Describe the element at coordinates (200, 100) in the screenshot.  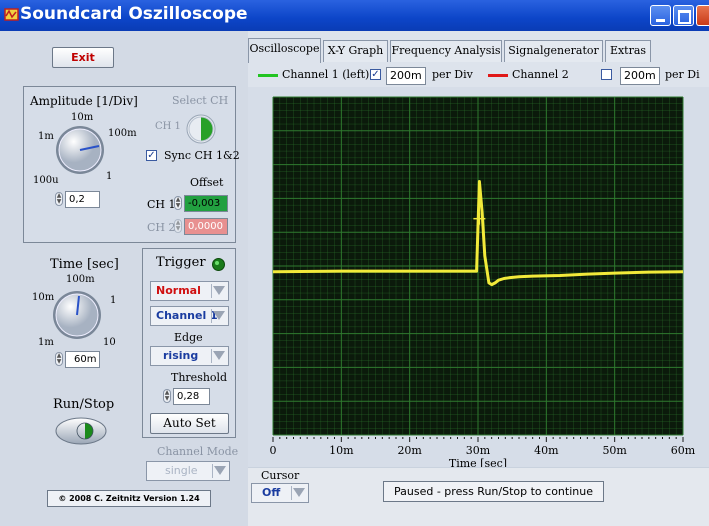
I see `select-ch-title: Select CH` at that location.